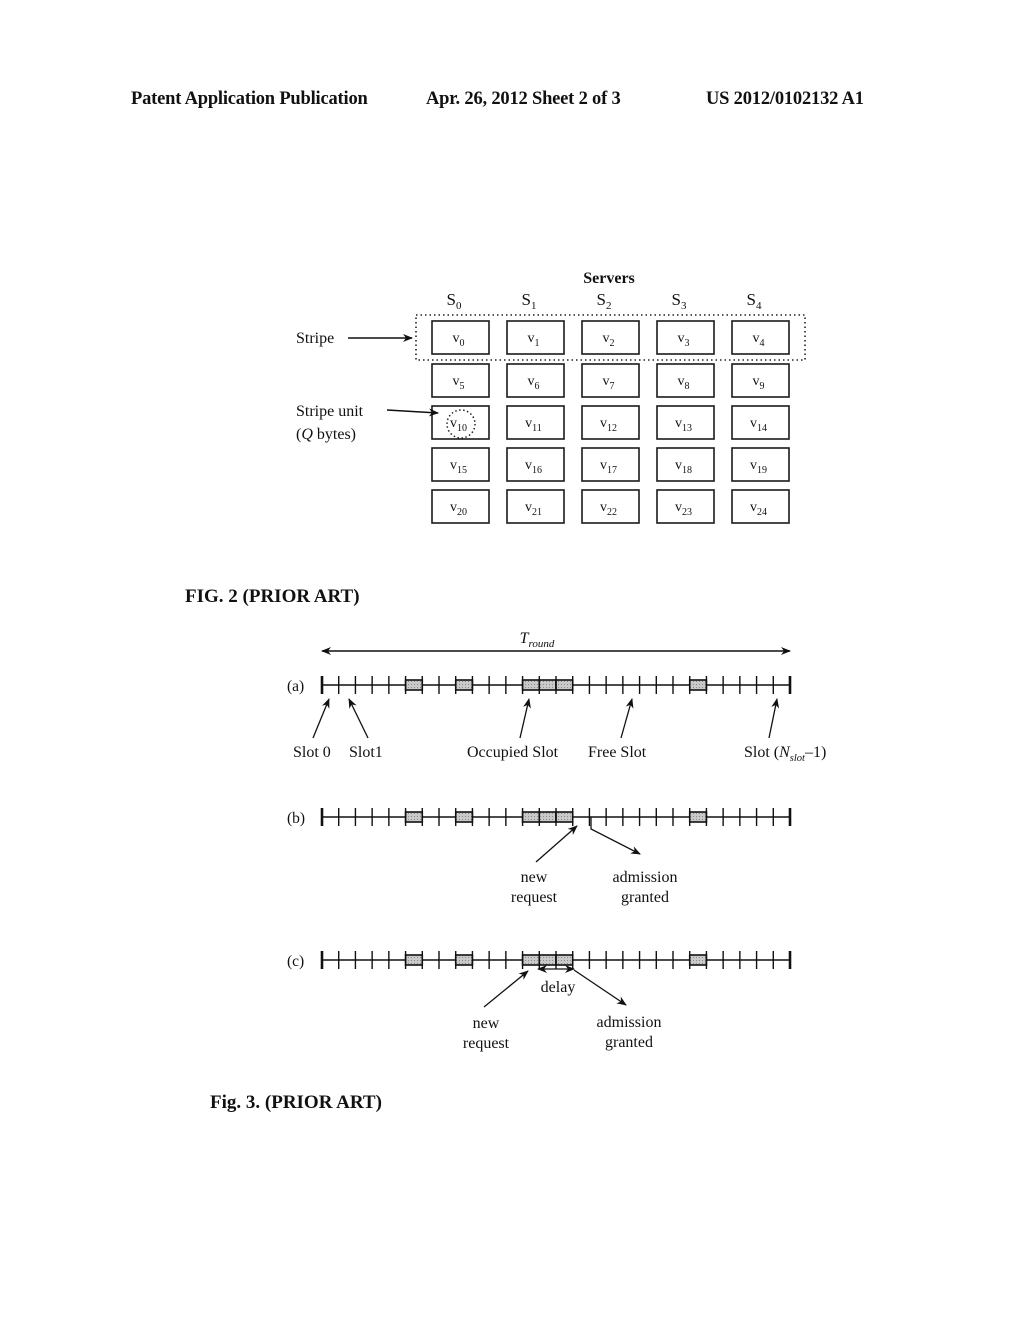 The width and height of the screenshot is (1024, 1320). Describe the element at coordinates (760, 464) in the screenshot. I see `stripe-unit-cell: v19` at that location.